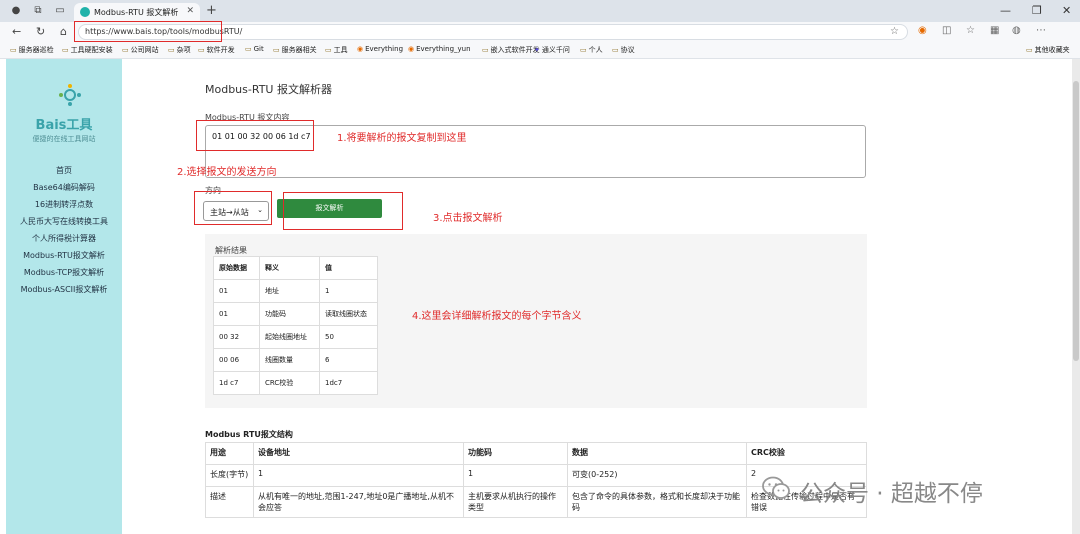  I want to click on table-row: 1d c7 CRC校验 1dc7, so click(295, 383).